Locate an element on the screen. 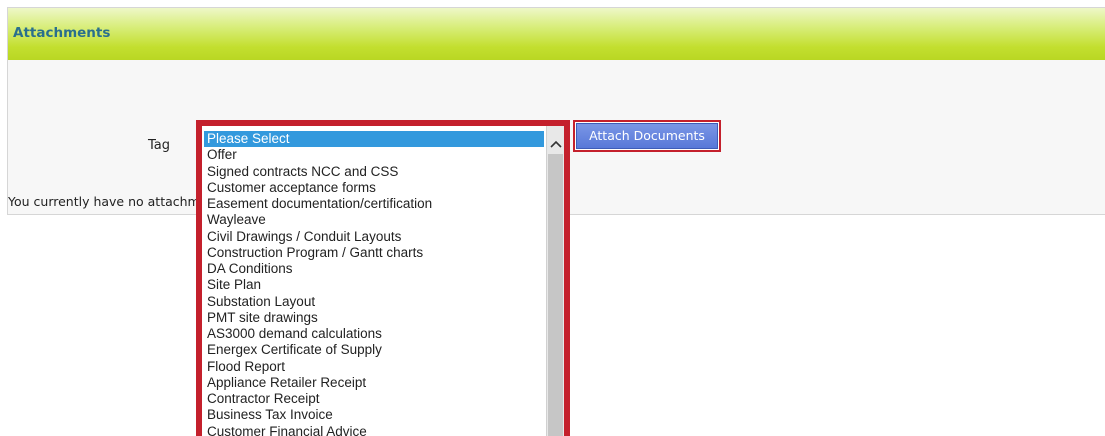 This screenshot has height=436, width=1105. tag-option-appliance-receipt: Appliance Retailer Receipt is located at coordinates (374, 383).